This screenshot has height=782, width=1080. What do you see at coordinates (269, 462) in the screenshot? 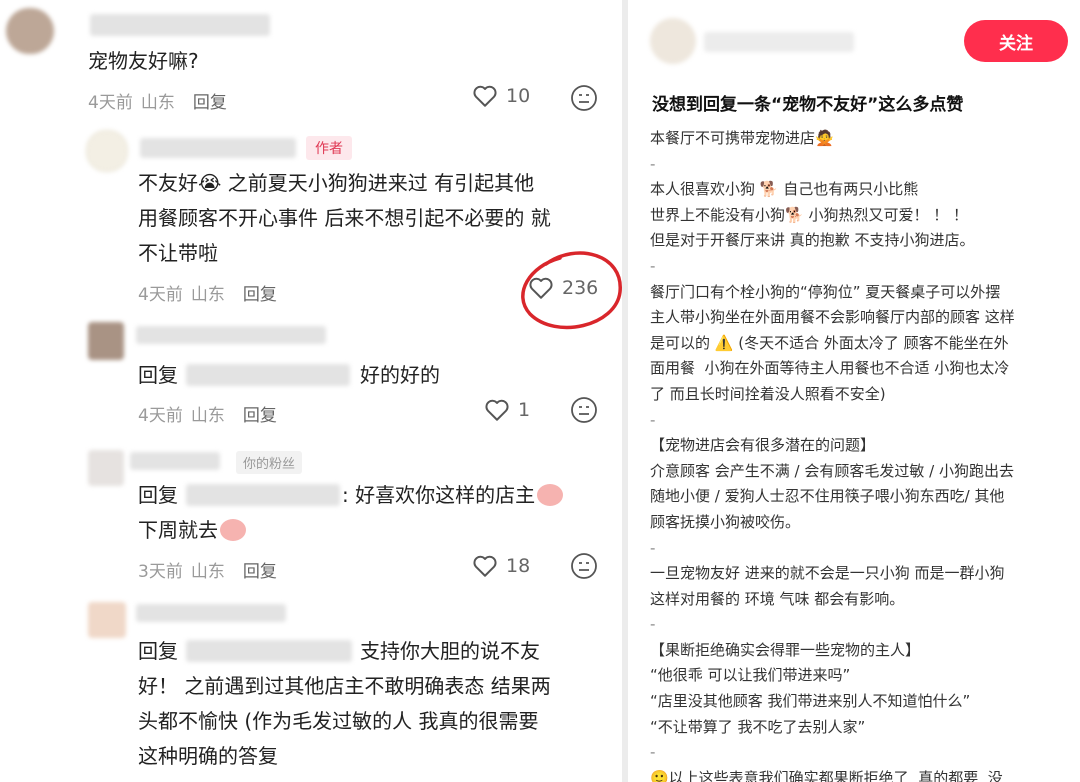
I see `fan-tag: 你的粉丝` at bounding box center [269, 462].